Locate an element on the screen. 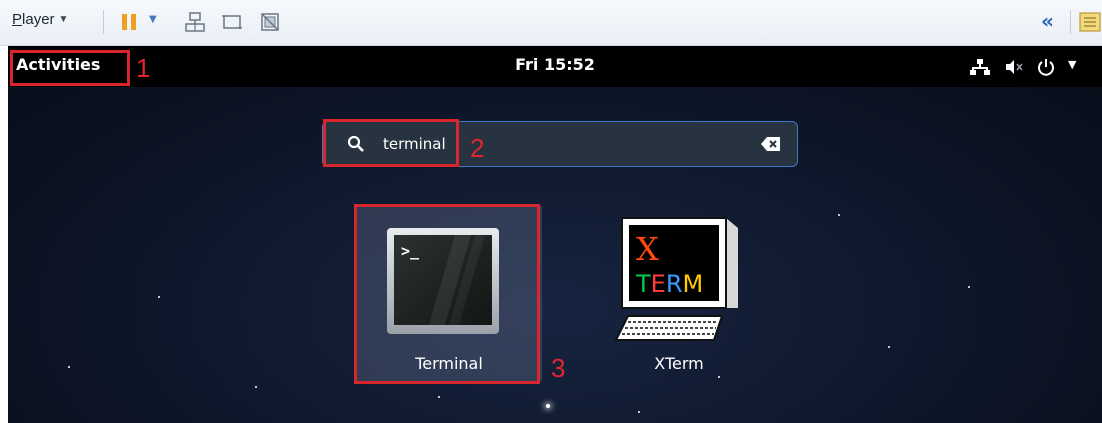  chevron-down-icon: ▼ is located at coordinates (63, 19).